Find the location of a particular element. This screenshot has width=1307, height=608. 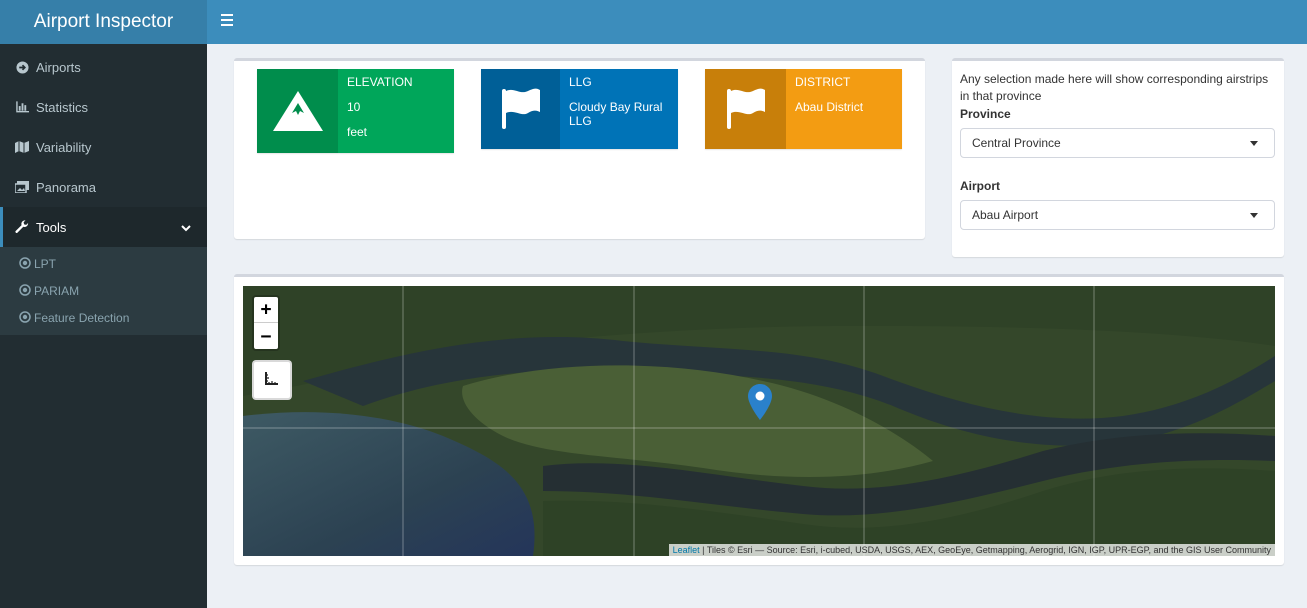

images-icon is located at coordinates (22, 187).